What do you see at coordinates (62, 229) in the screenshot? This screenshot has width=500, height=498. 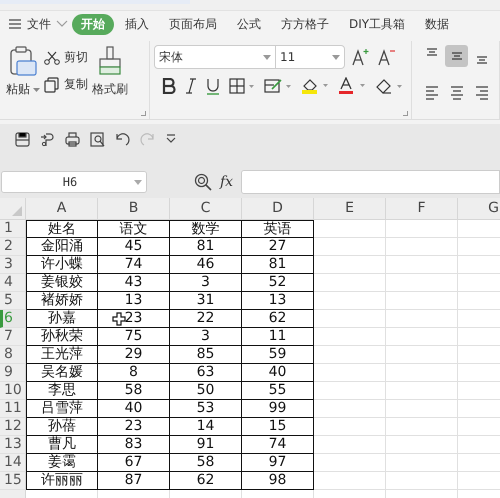 I see `table-cell: 姓名` at bounding box center [62, 229].